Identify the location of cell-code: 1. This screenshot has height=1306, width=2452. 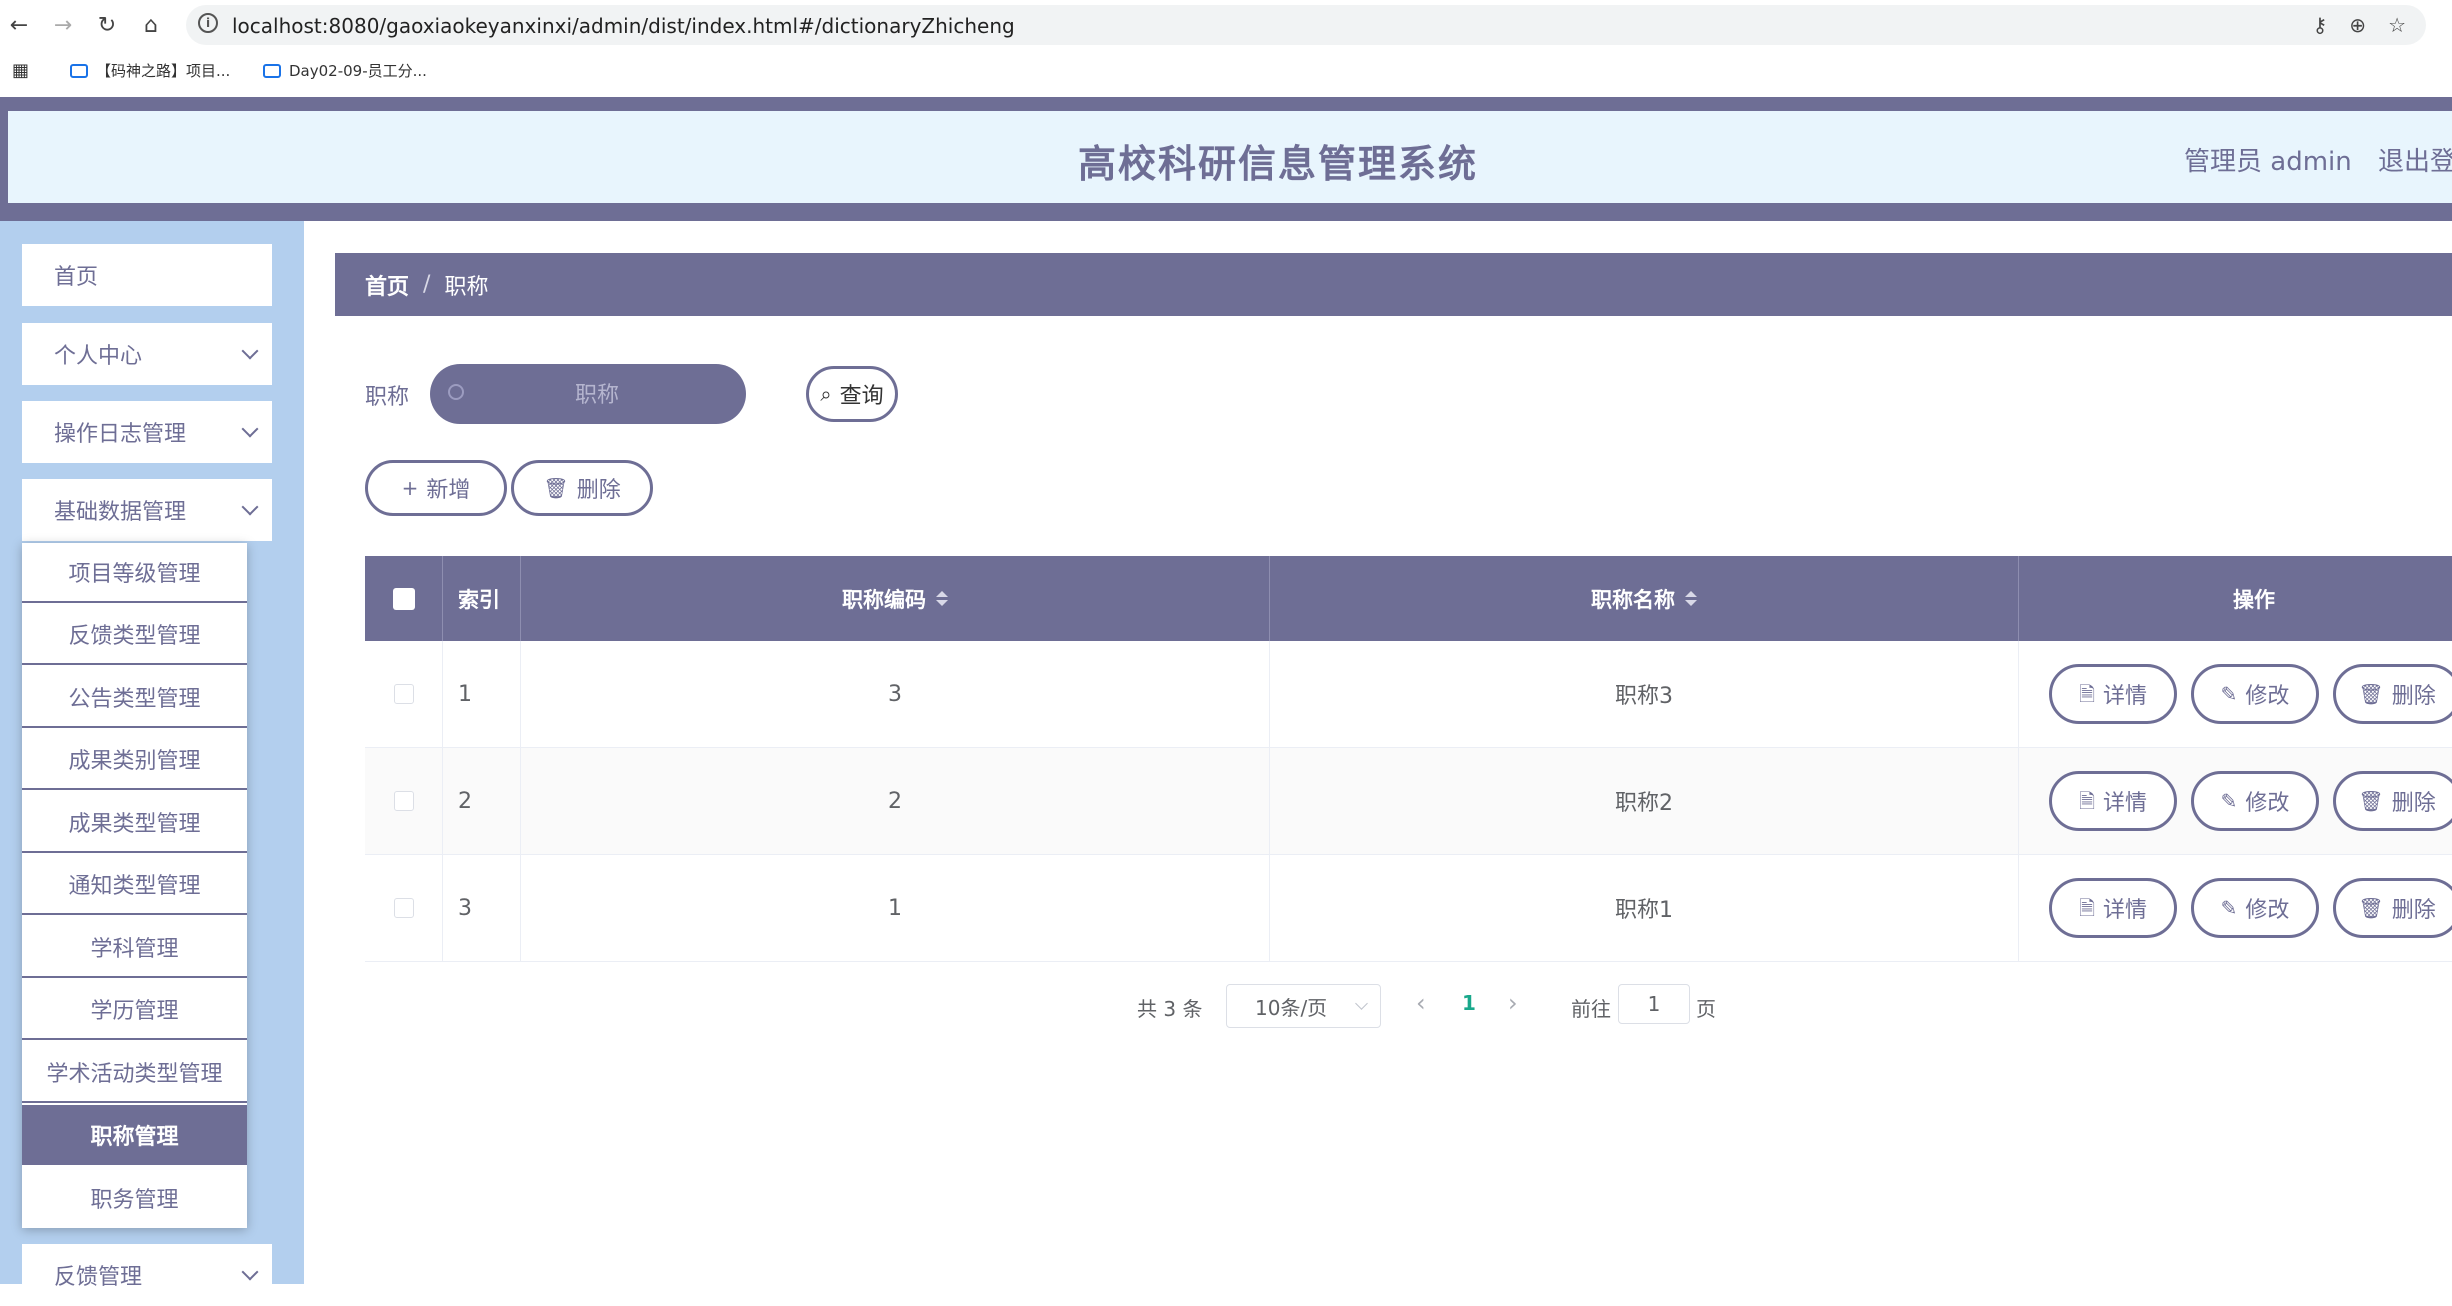
(895, 908).